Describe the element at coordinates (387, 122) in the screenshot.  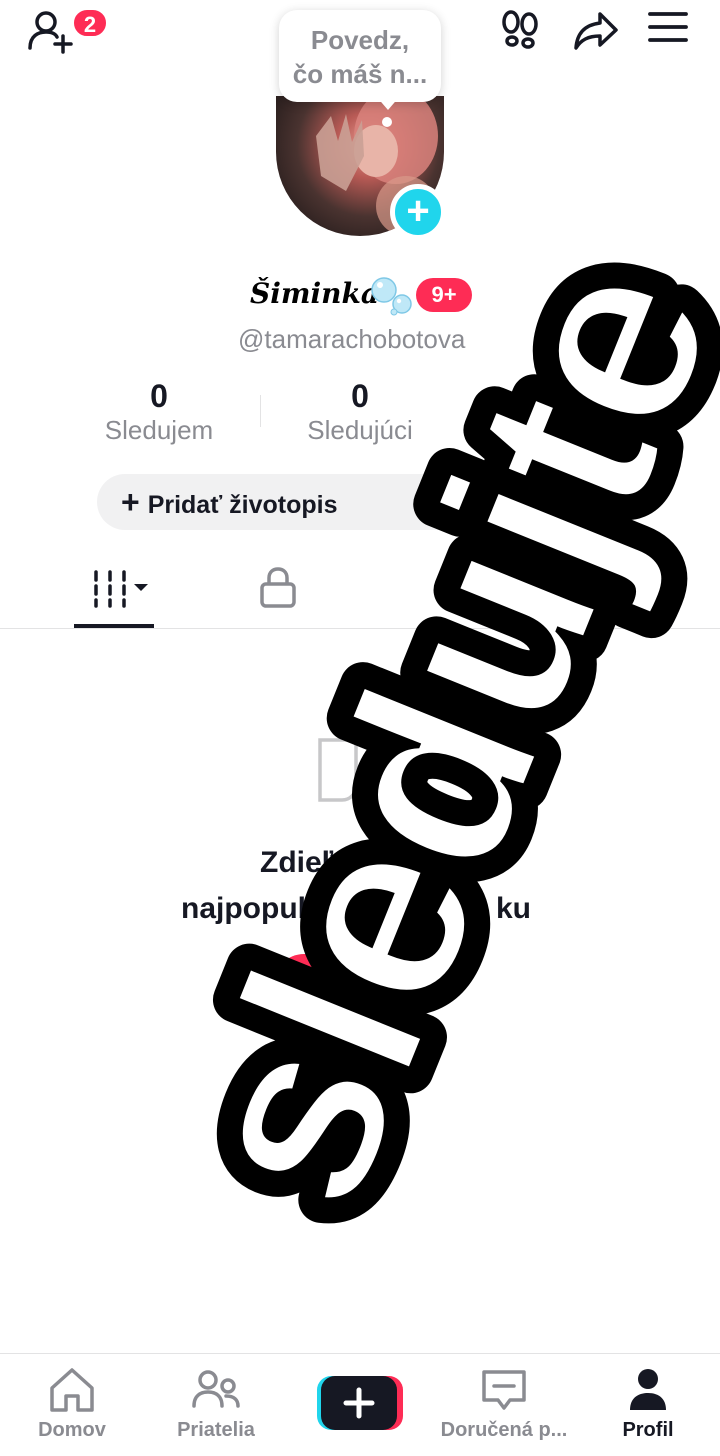
I see `note-dot` at that location.